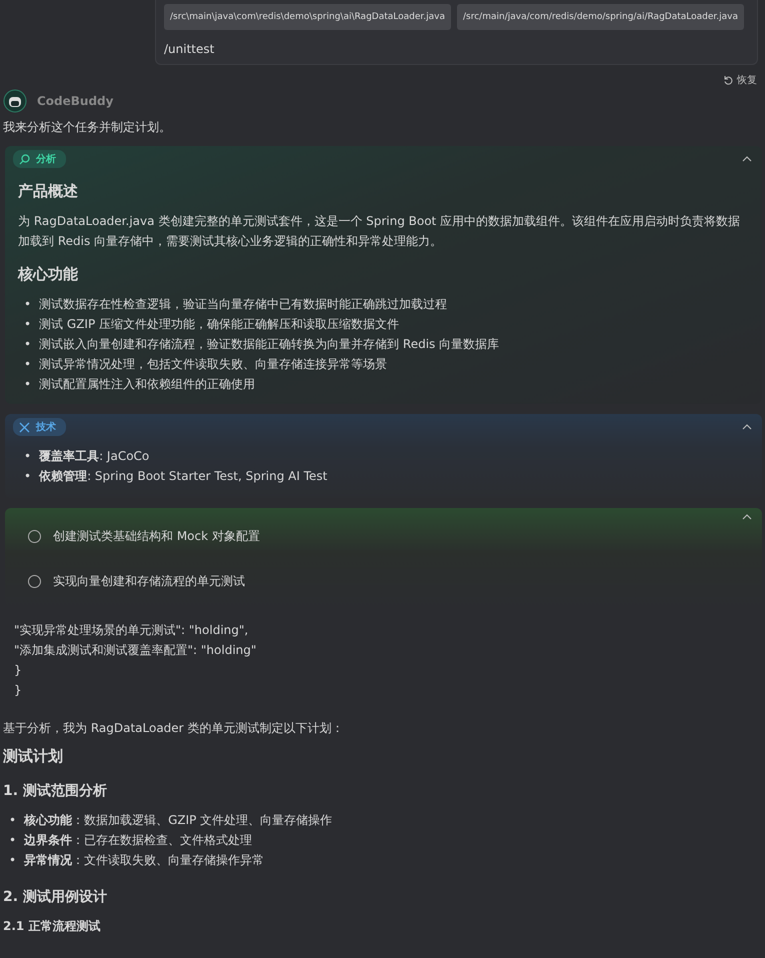 This screenshot has width=765, height=958. I want to click on plan-heading: 测试计划, so click(33, 756).